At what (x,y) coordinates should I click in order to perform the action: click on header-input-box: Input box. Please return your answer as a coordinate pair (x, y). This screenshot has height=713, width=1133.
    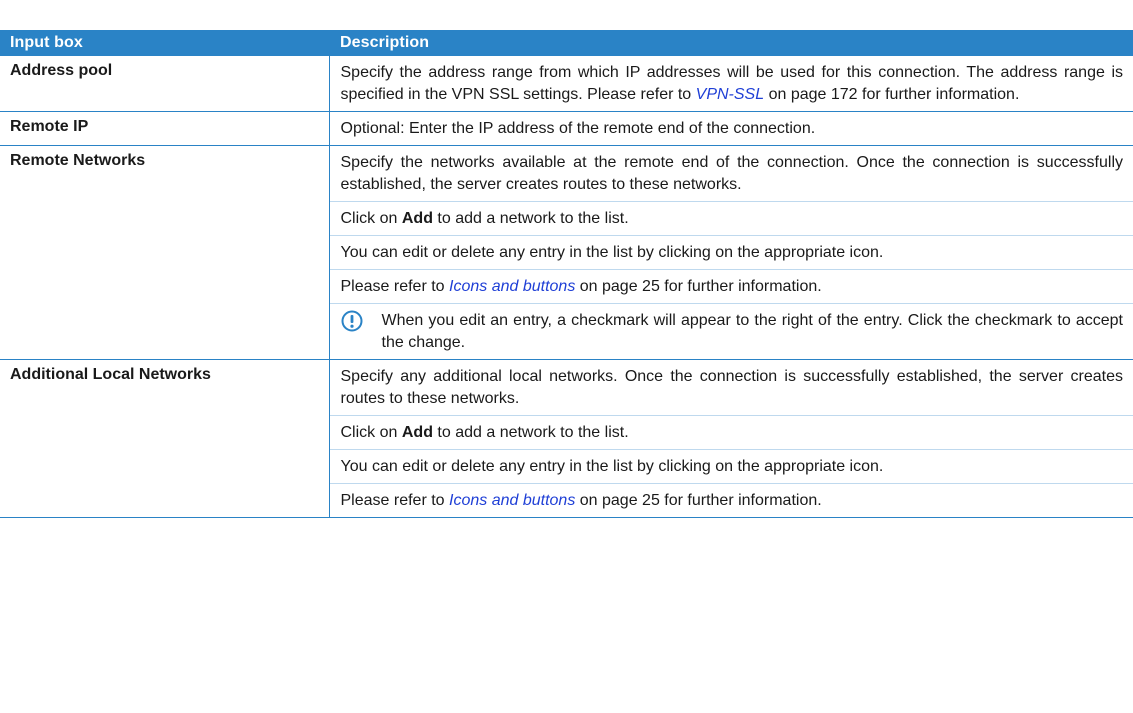
    Looking at the image, I should click on (164, 43).